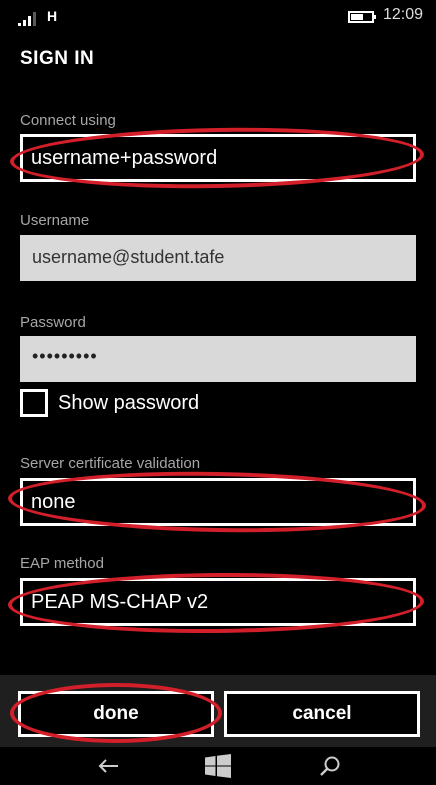  What do you see at coordinates (128, 257) in the screenshot?
I see `username-value: username@student.tafe` at bounding box center [128, 257].